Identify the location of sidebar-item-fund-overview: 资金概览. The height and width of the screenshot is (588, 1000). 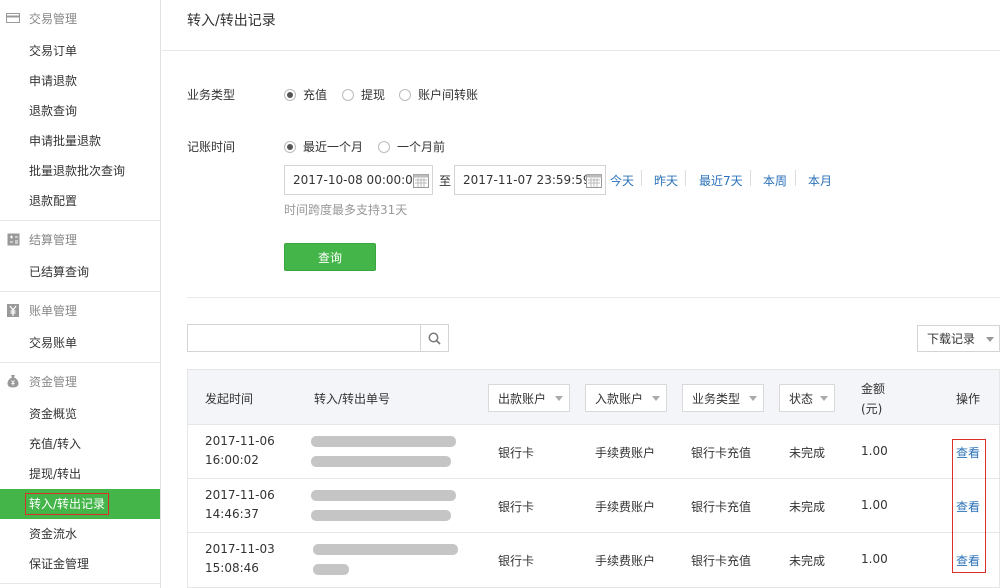
(80, 414).